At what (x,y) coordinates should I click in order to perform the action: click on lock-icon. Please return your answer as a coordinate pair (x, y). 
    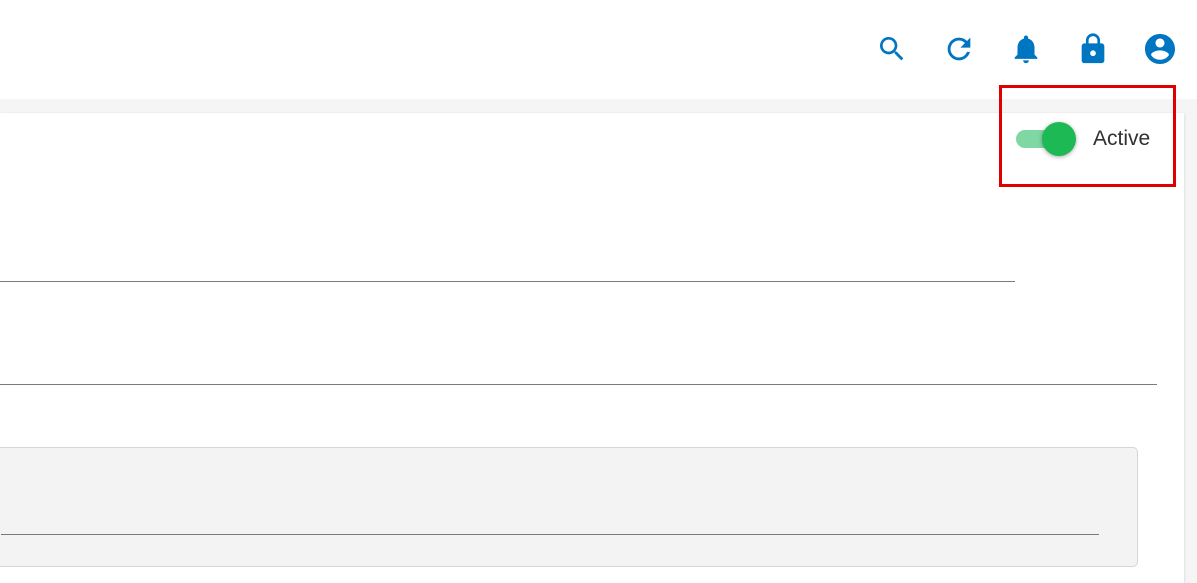
    Looking at the image, I should click on (1093, 48).